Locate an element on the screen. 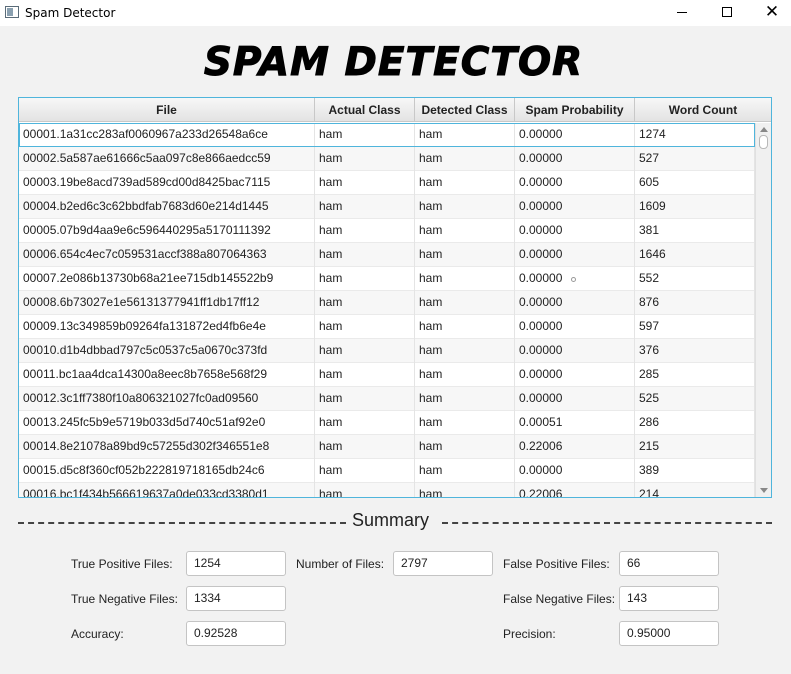  cell-word-count: 1646 is located at coordinates (695, 255).